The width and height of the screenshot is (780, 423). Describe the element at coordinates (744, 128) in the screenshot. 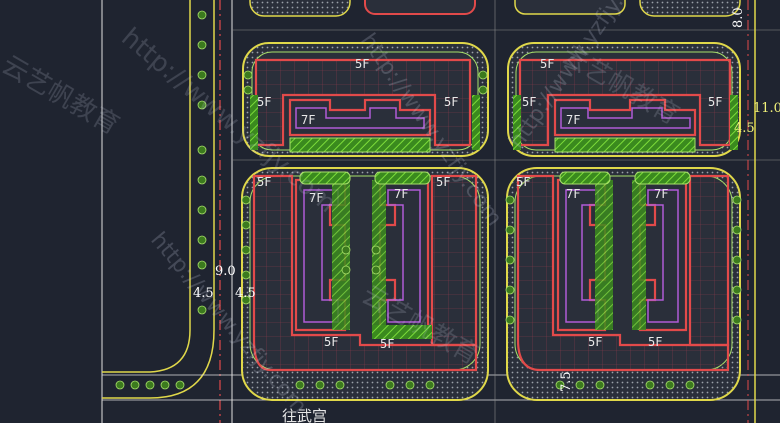

I see `dim-right-side-b: 4.5` at that location.